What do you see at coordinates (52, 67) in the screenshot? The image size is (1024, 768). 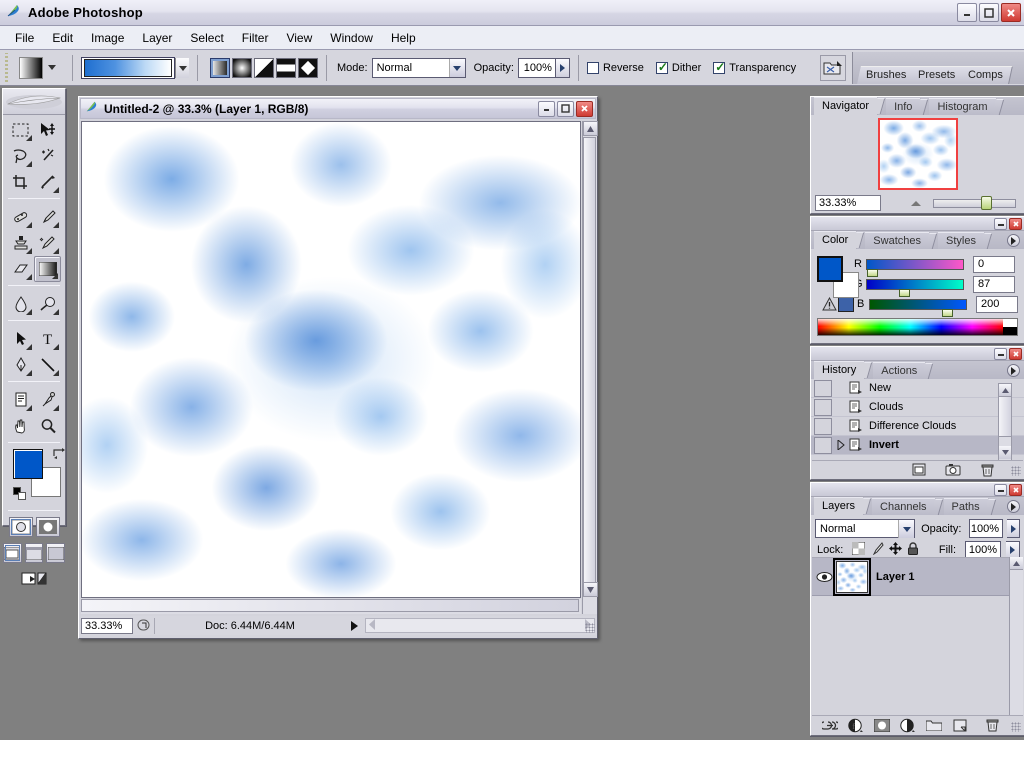 I see `tool-preset-picker-chevron-icon` at bounding box center [52, 67].